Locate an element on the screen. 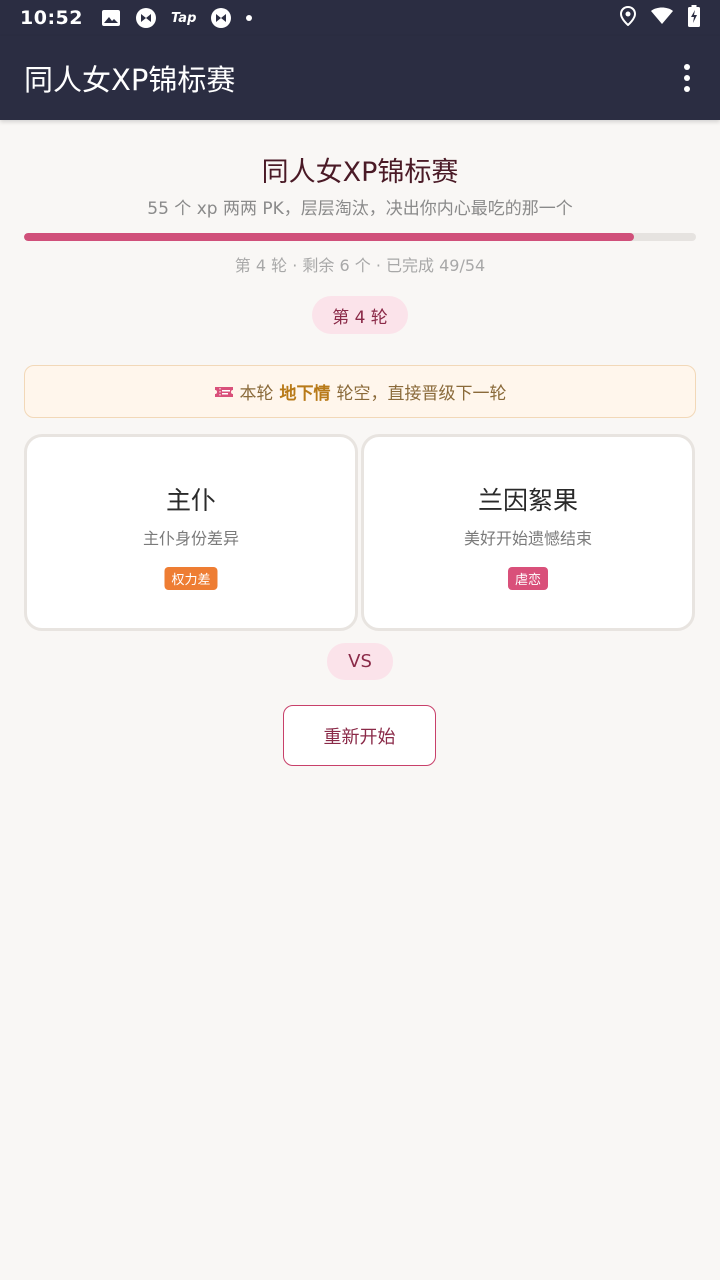 This screenshot has width=720, height=1280. location-icon is located at coordinates (628, 17).